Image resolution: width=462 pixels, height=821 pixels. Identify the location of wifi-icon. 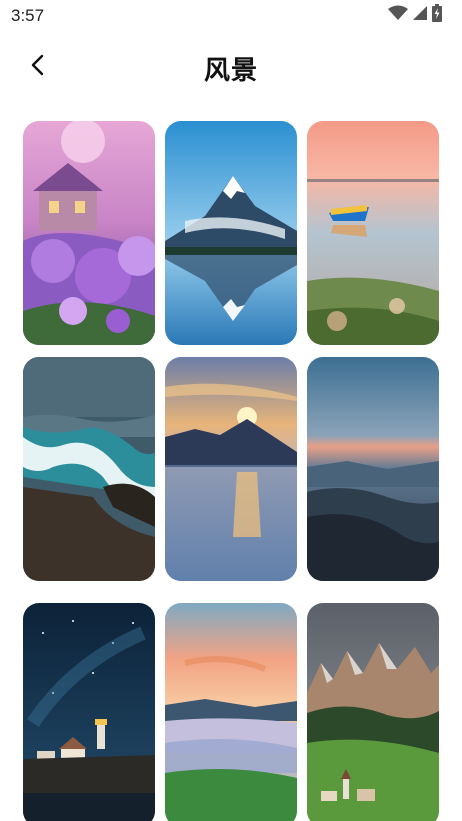
(398, 15).